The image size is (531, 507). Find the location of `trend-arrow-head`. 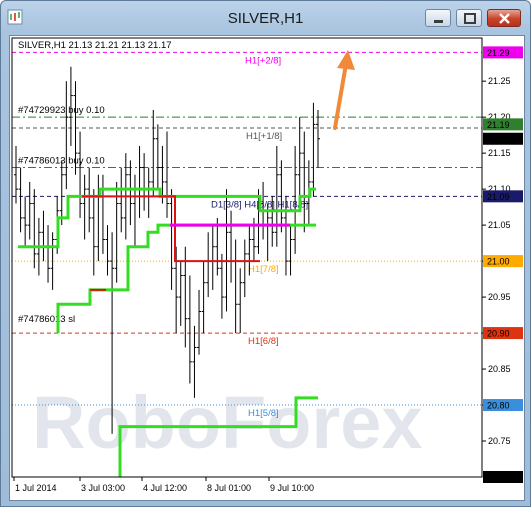

trend-arrow-head is located at coordinates (346, 60).